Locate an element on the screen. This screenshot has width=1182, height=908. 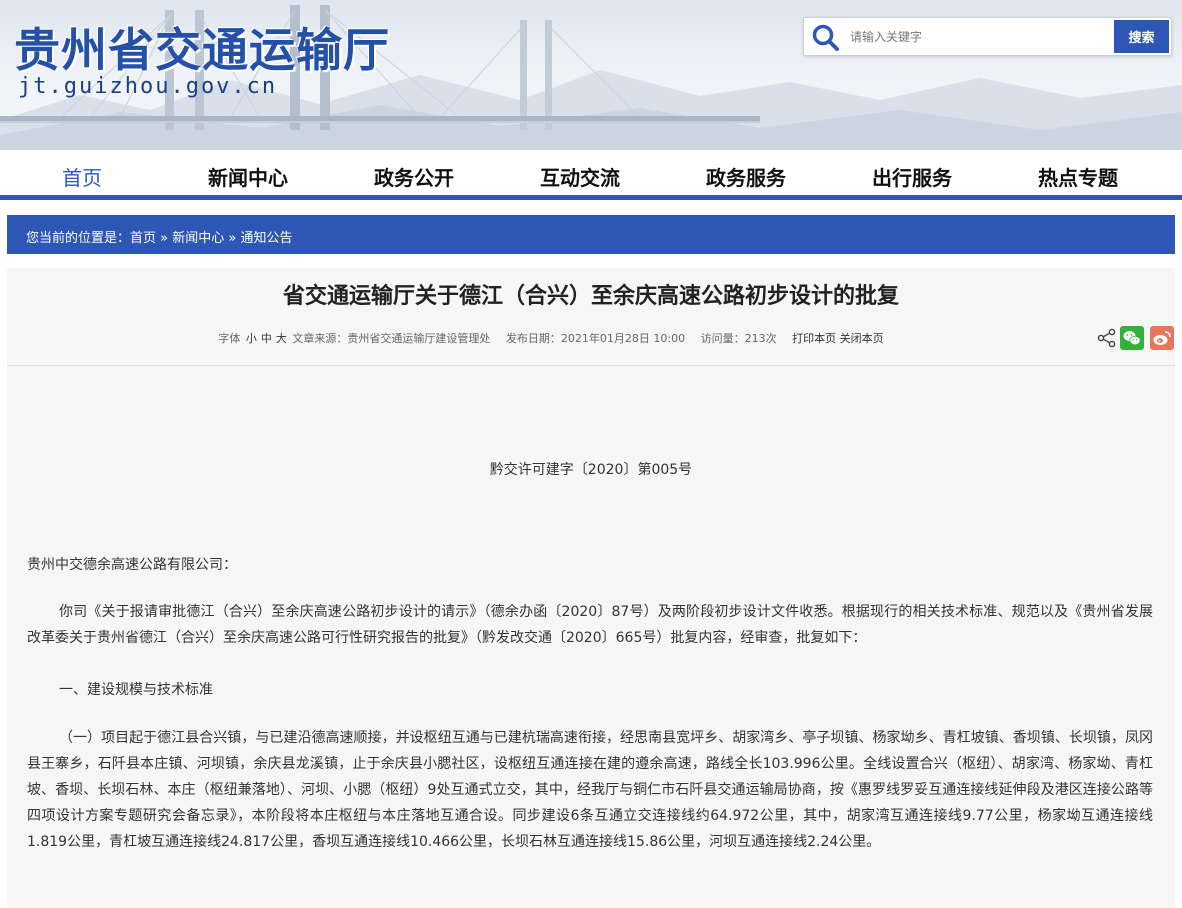
nav-item-travel-services: 出行服务 is located at coordinates (912, 176).